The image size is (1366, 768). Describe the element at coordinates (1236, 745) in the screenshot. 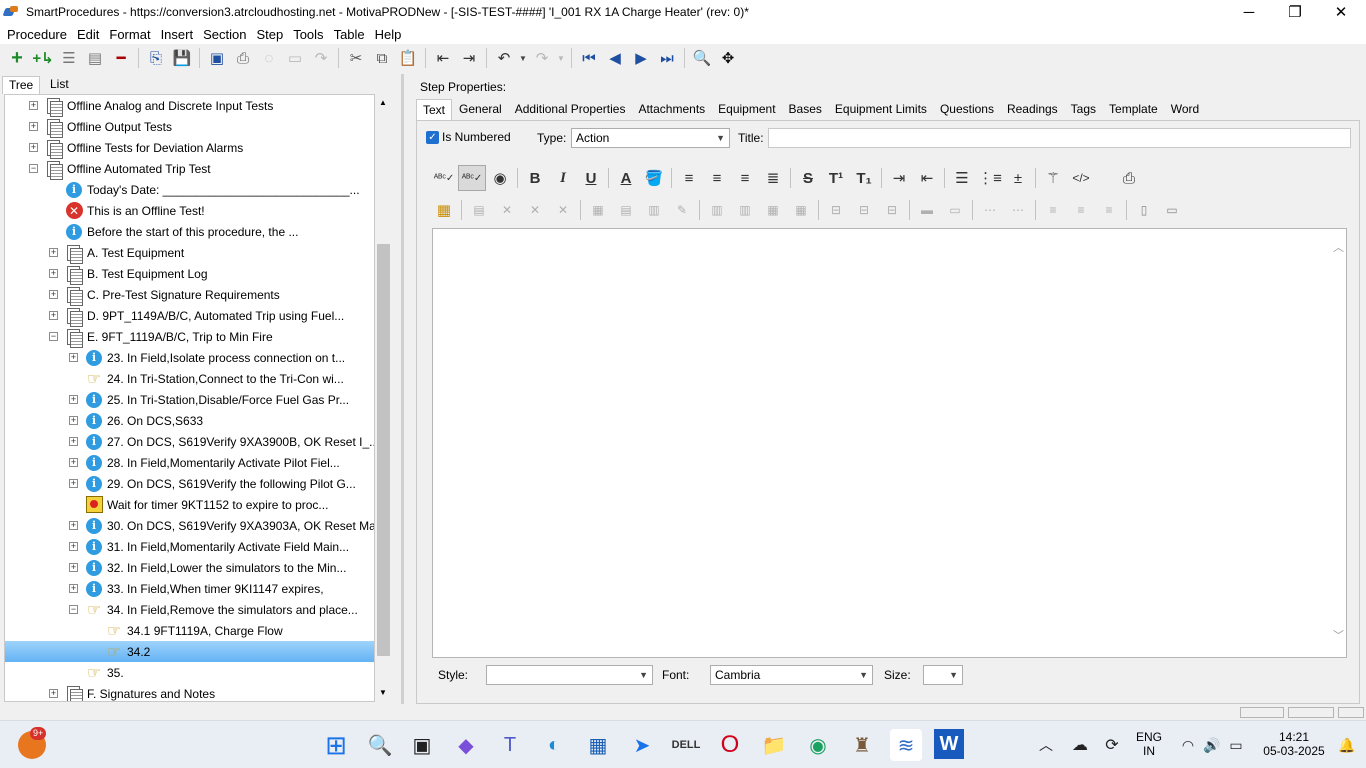

I see `battery-icon: ▭` at that location.